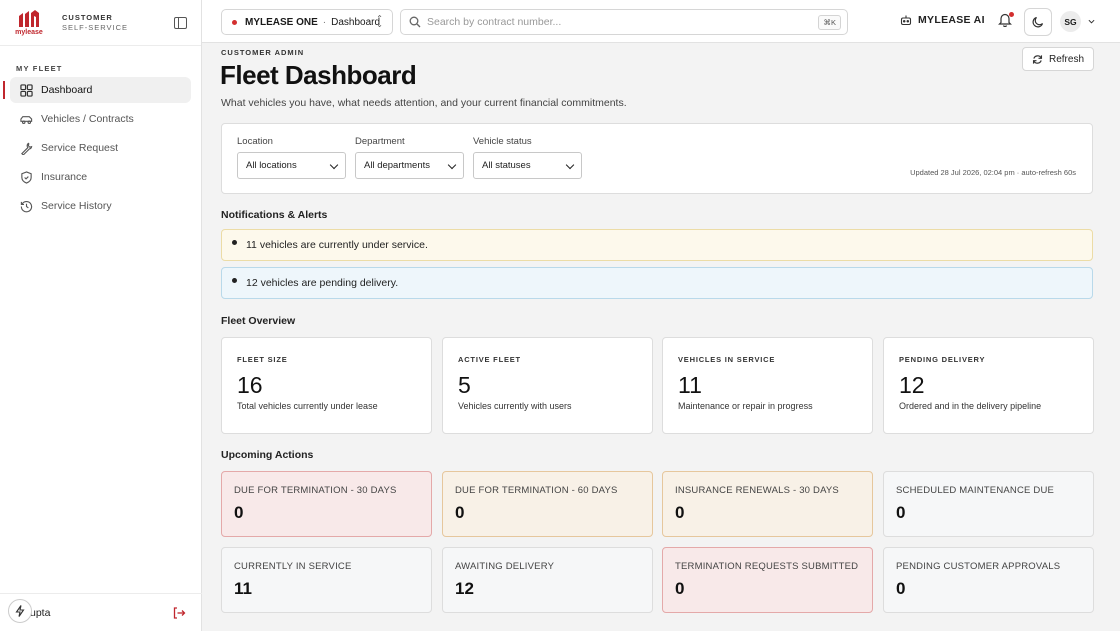  I want to click on brand-line-1: CUSTOMER, so click(87, 17).